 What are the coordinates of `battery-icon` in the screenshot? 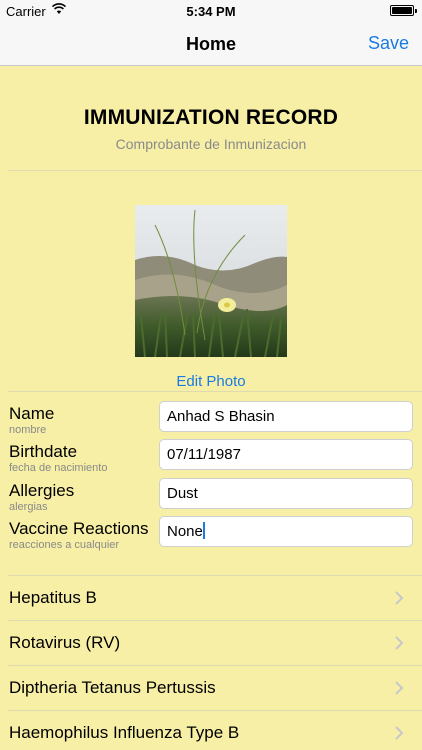 It's located at (403, 10).